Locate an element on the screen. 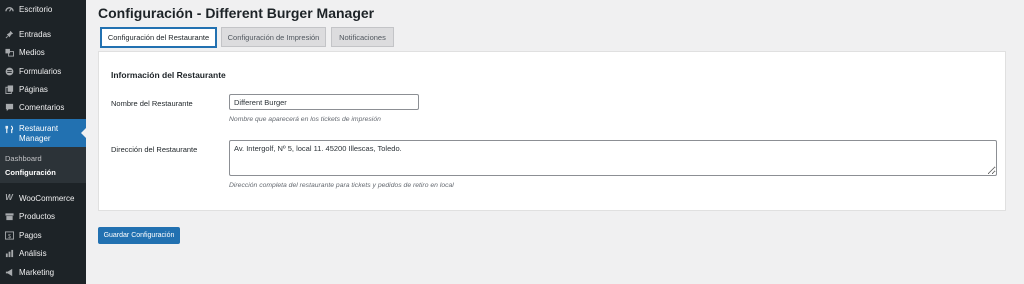  sidebar-item-comentarios: Comentarios is located at coordinates (43, 107).